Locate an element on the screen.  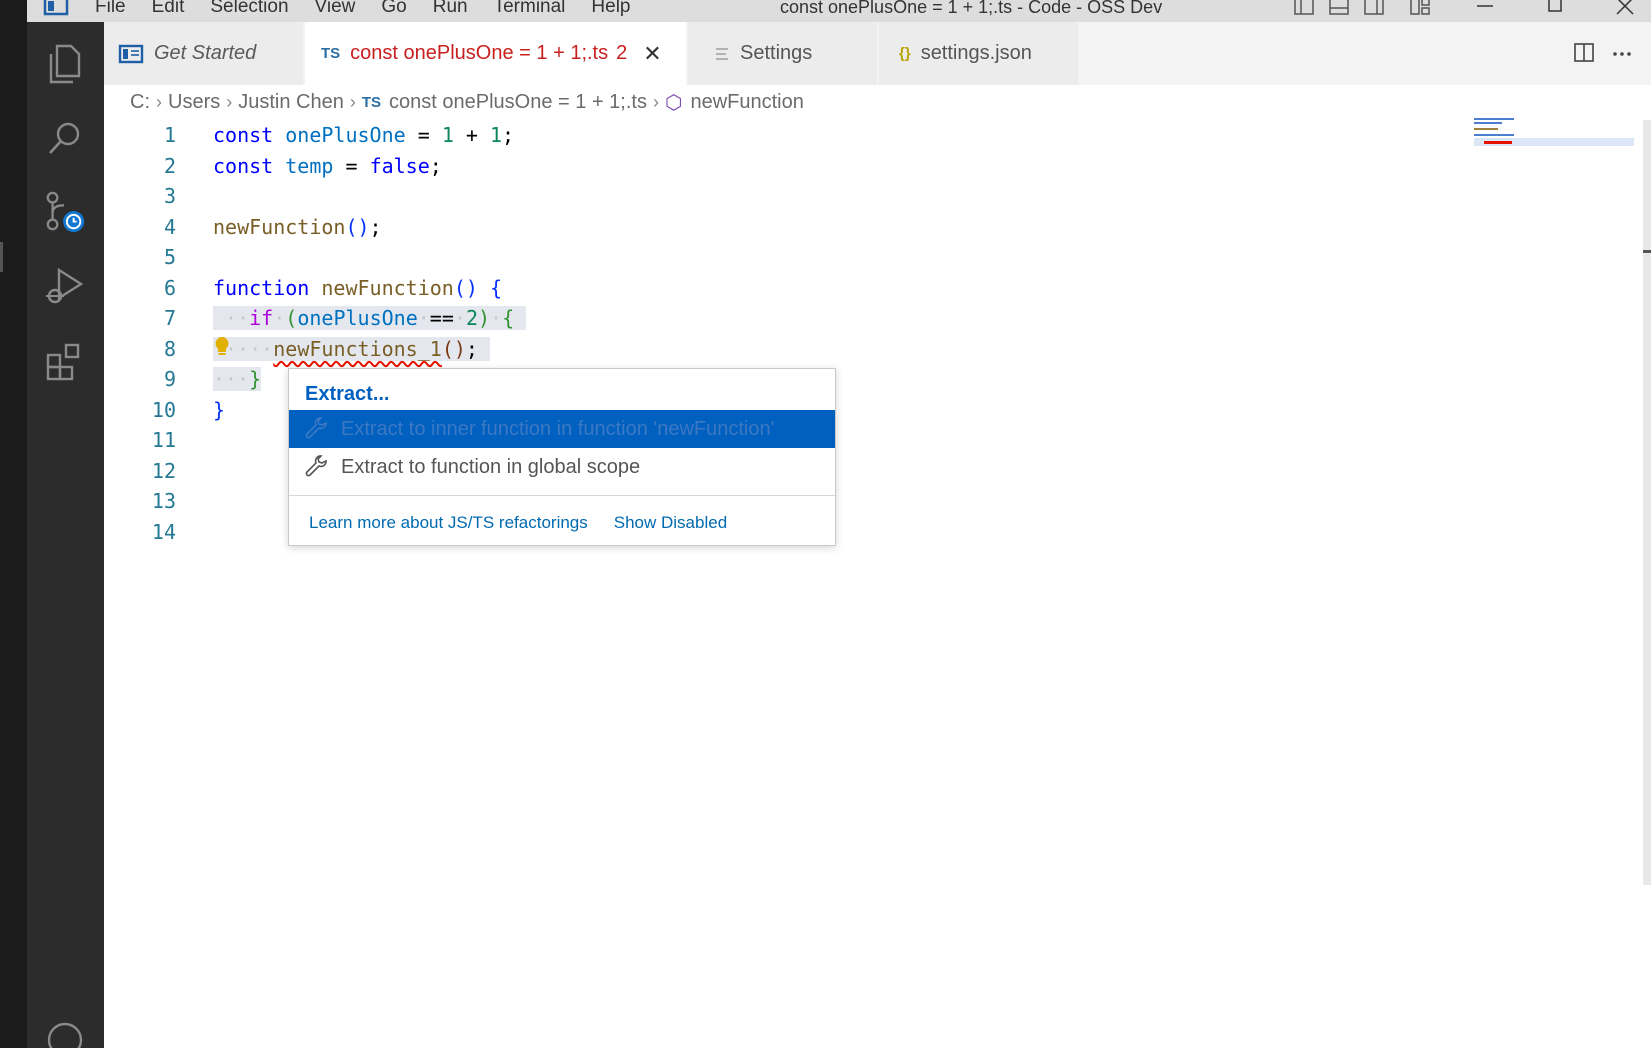
extensions-icon is located at coordinates (65, 360).